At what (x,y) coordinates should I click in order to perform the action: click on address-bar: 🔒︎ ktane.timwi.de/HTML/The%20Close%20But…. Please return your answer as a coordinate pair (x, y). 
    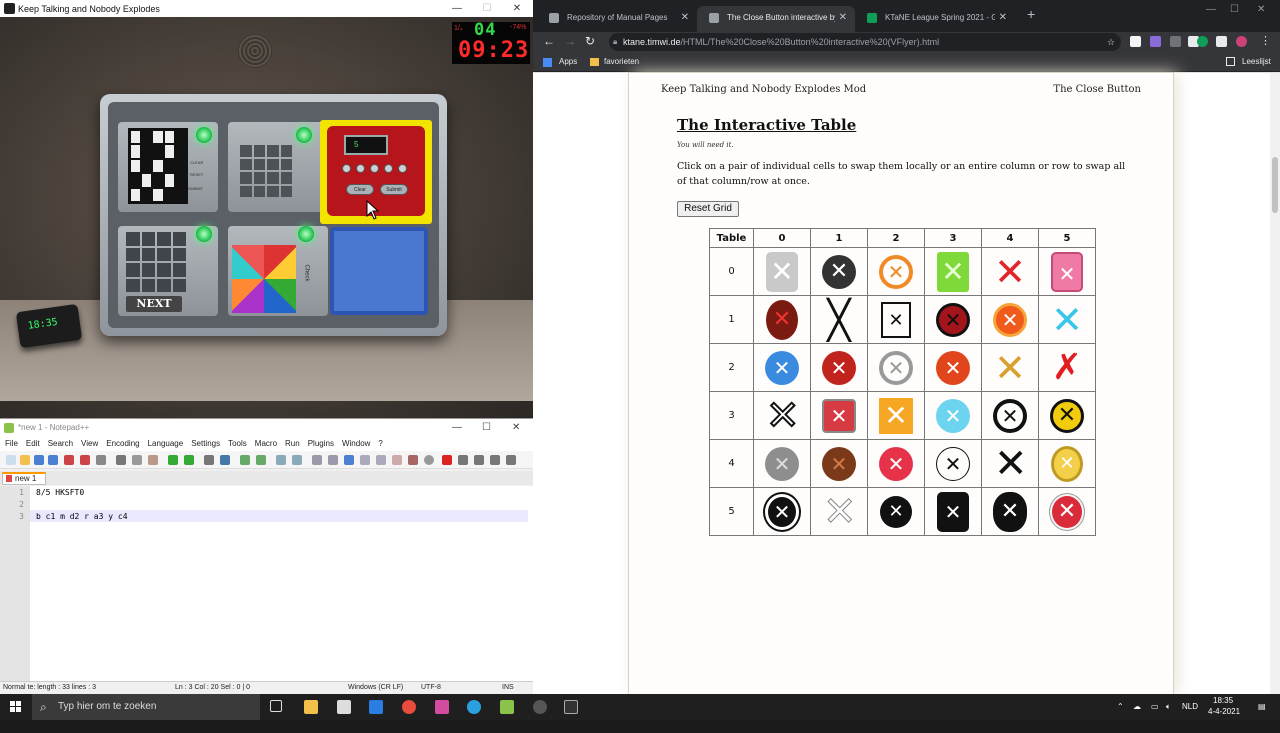
    Looking at the image, I should click on (865, 42).